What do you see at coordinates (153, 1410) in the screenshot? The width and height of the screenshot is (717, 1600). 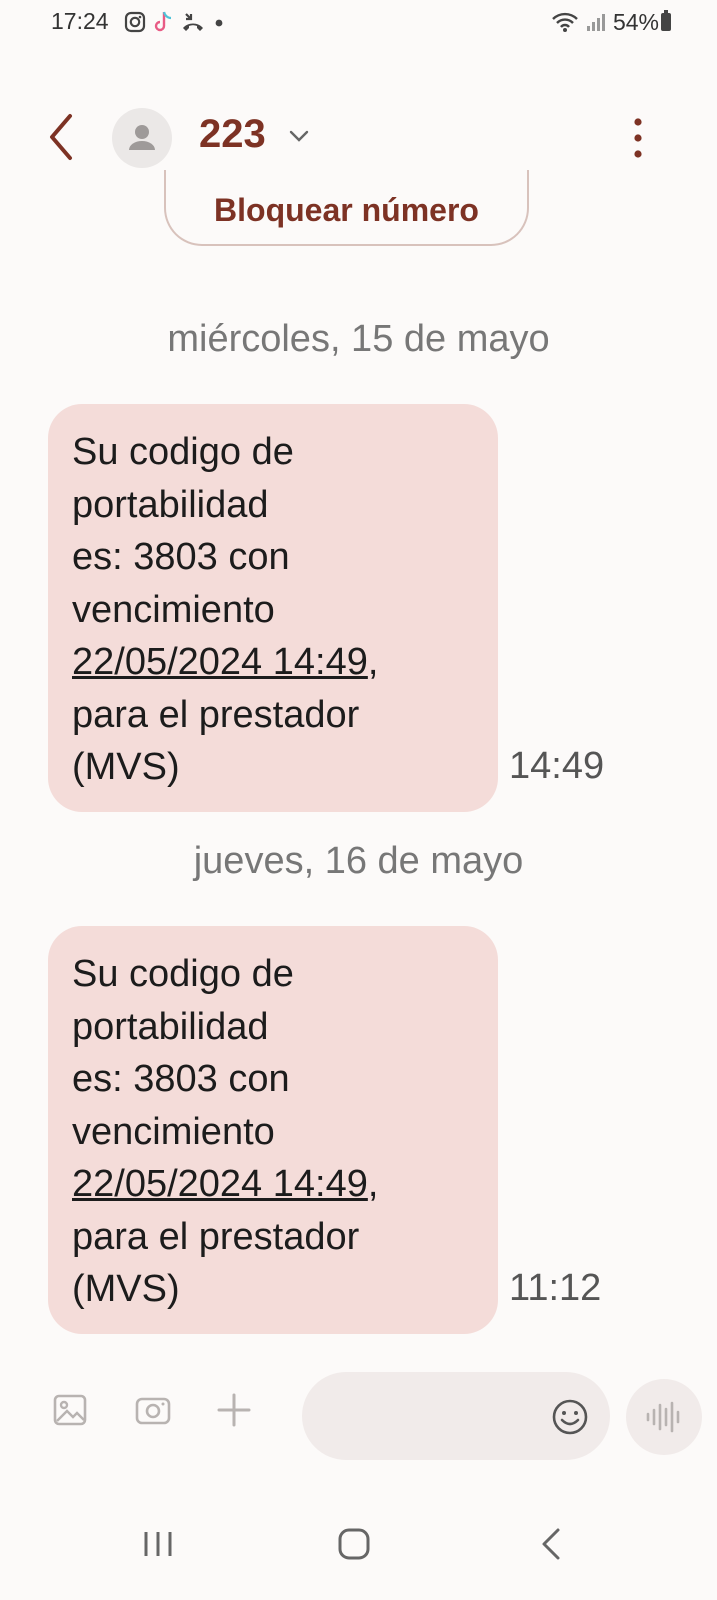 I see `camera-icon` at bounding box center [153, 1410].